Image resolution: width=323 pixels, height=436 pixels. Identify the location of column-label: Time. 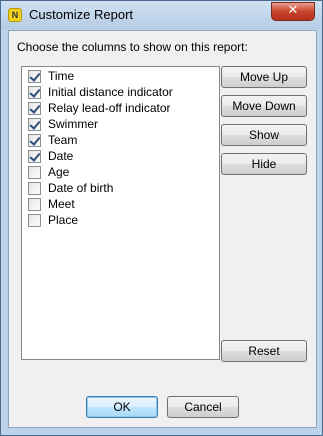
(61, 76).